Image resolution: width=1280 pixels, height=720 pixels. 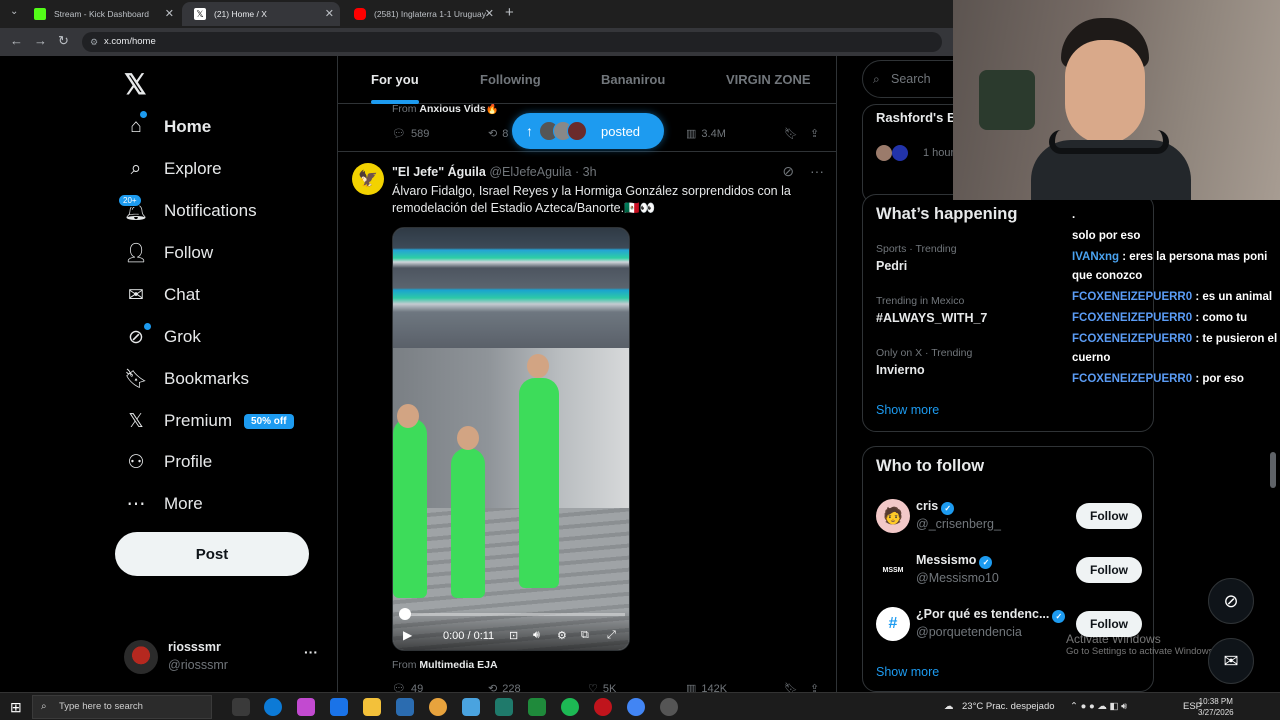 What do you see at coordinates (173, 169) in the screenshot?
I see `nav-explore: ⌕ Explore` at bounding box center [173, 169].